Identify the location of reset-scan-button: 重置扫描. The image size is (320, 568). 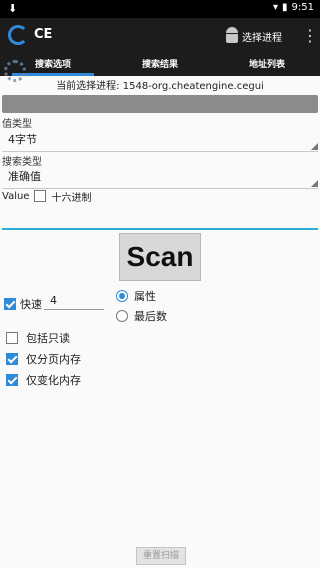
(161, 556).